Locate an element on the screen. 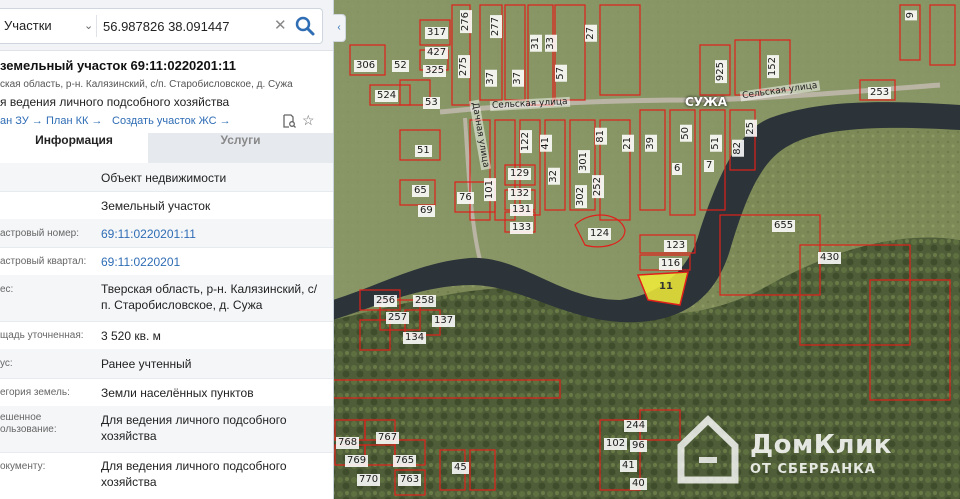  row-label: ешенное ользование: is located at coordinates (28, 423).